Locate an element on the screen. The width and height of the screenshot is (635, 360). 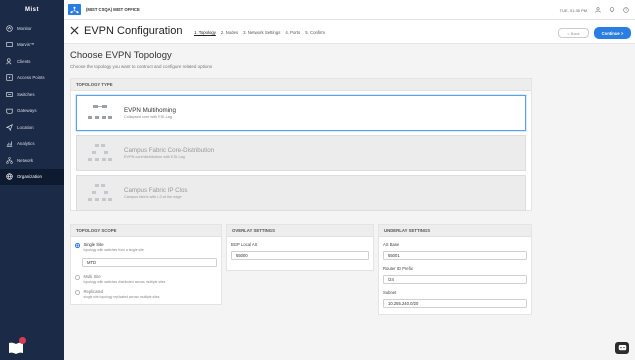
sidebar-item-access-points: Access Points is located at coordinates (32, 78).